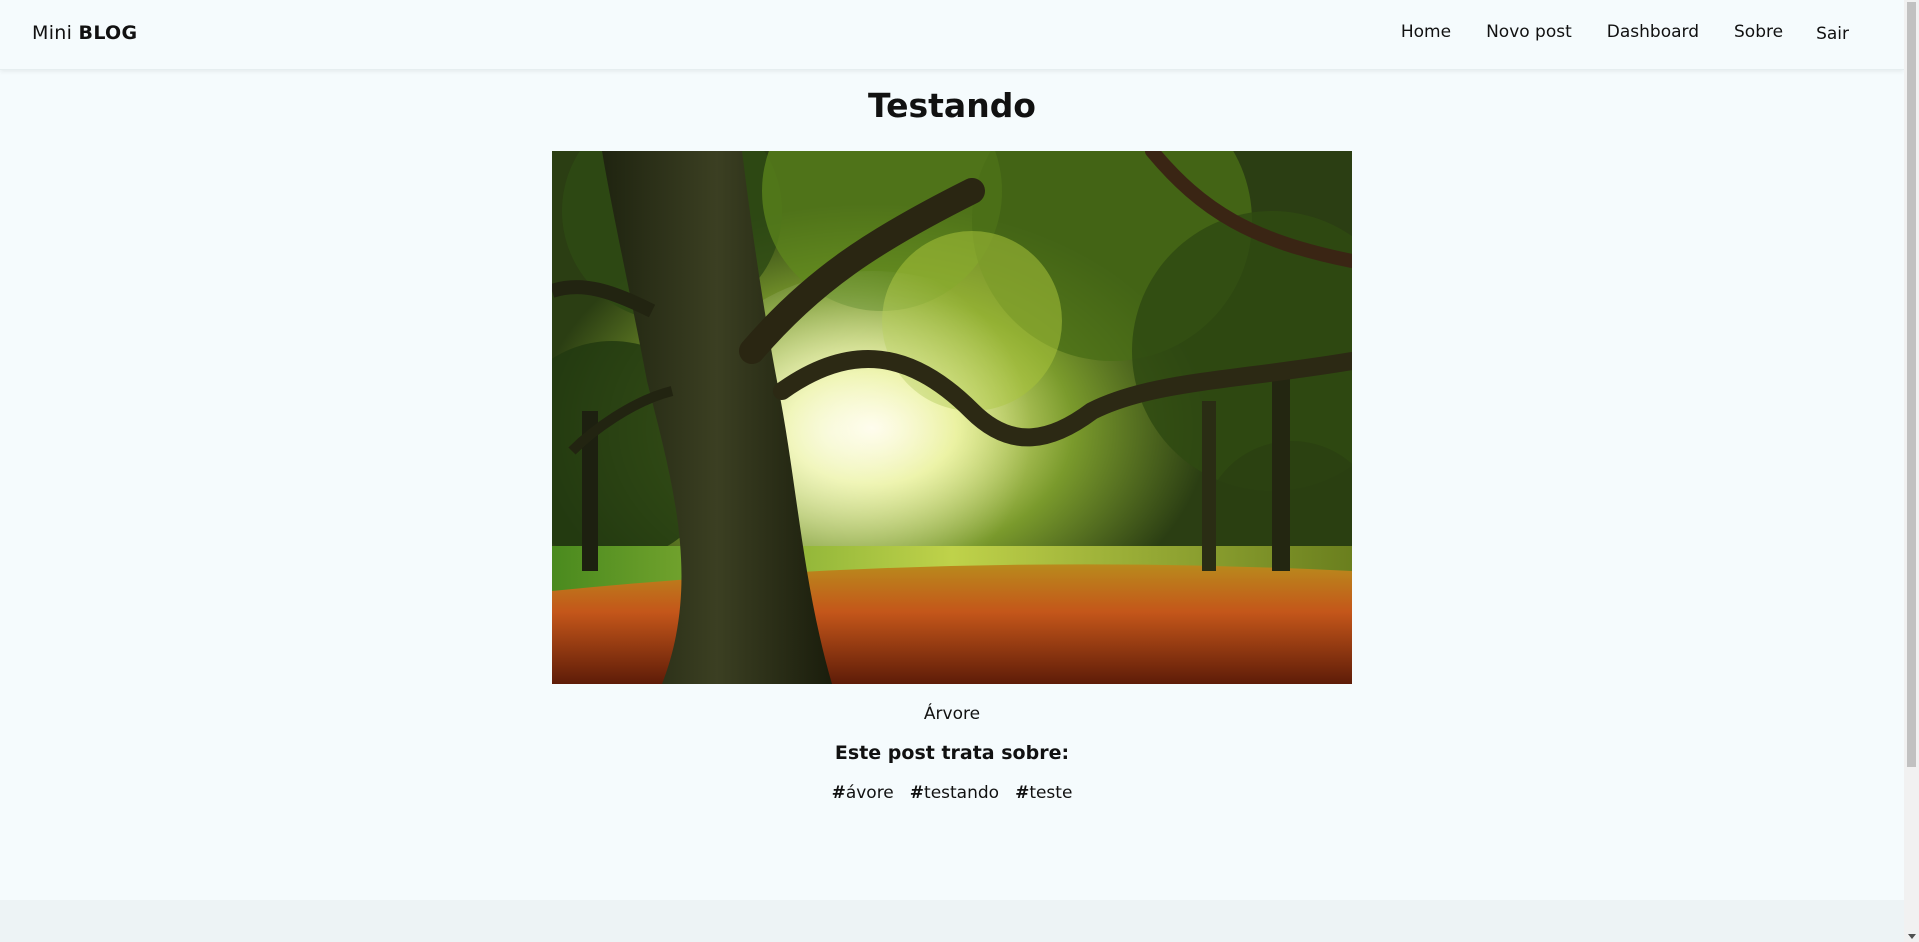  I want to click on brand-bold-text: BLOG, so click(108, 33).